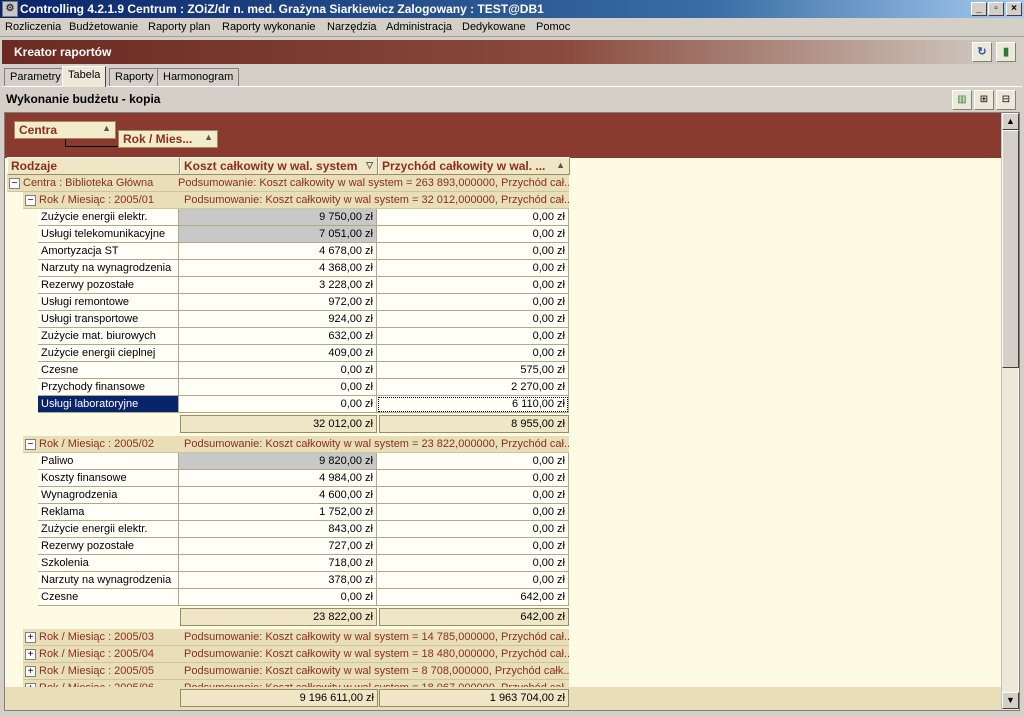  Describe the element at coordinates (278, 546) in the screenshot. I see `cell-koszt: 727,00 zł` at that location.